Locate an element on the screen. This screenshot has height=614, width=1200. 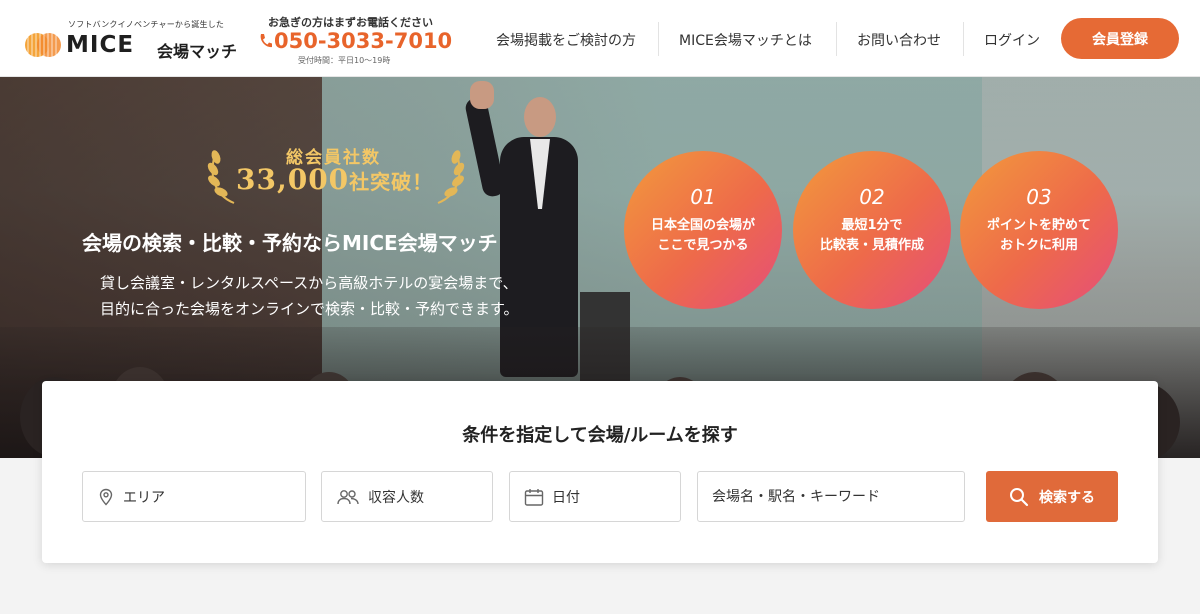
logo-icon is located at coordinates (44, 45).